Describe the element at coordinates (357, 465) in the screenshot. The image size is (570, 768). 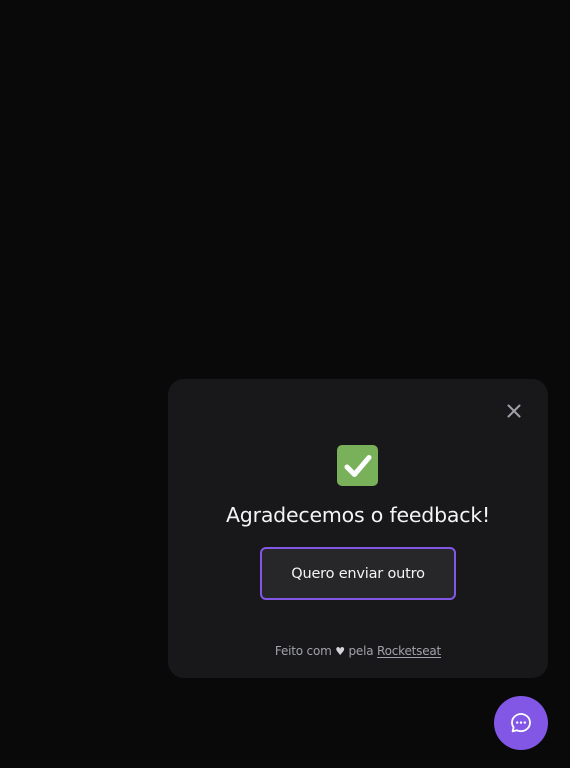
I see `check-mark-button-icon` at that location.